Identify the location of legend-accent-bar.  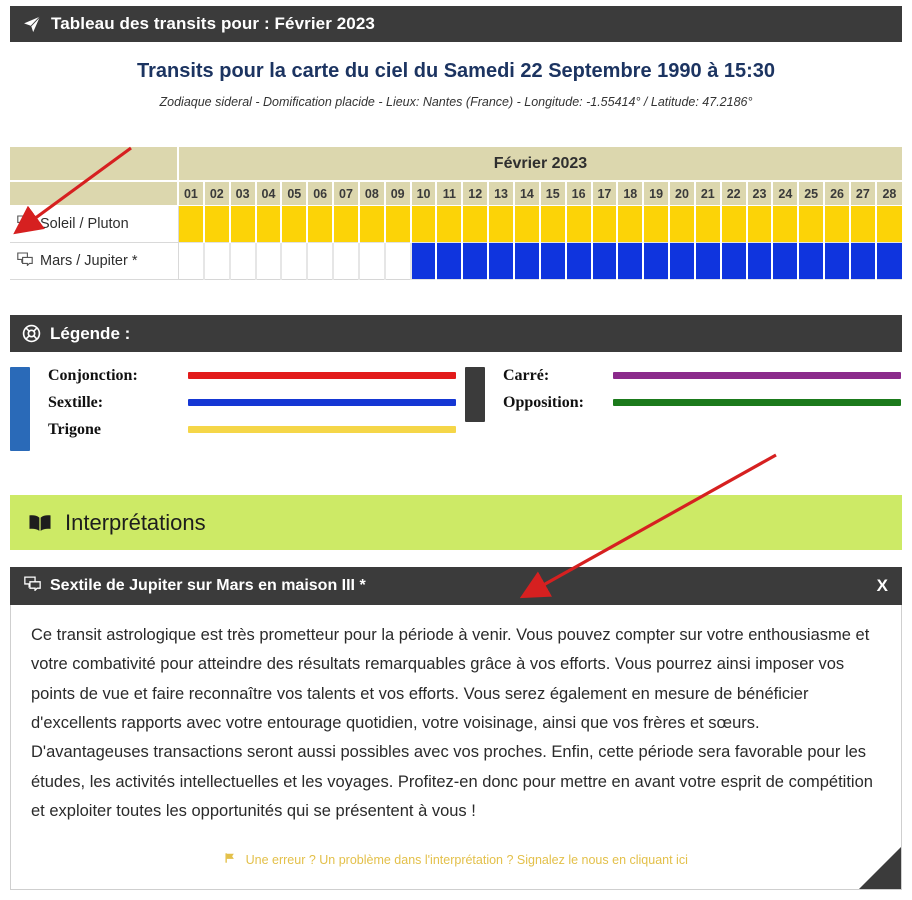
(475, 394).